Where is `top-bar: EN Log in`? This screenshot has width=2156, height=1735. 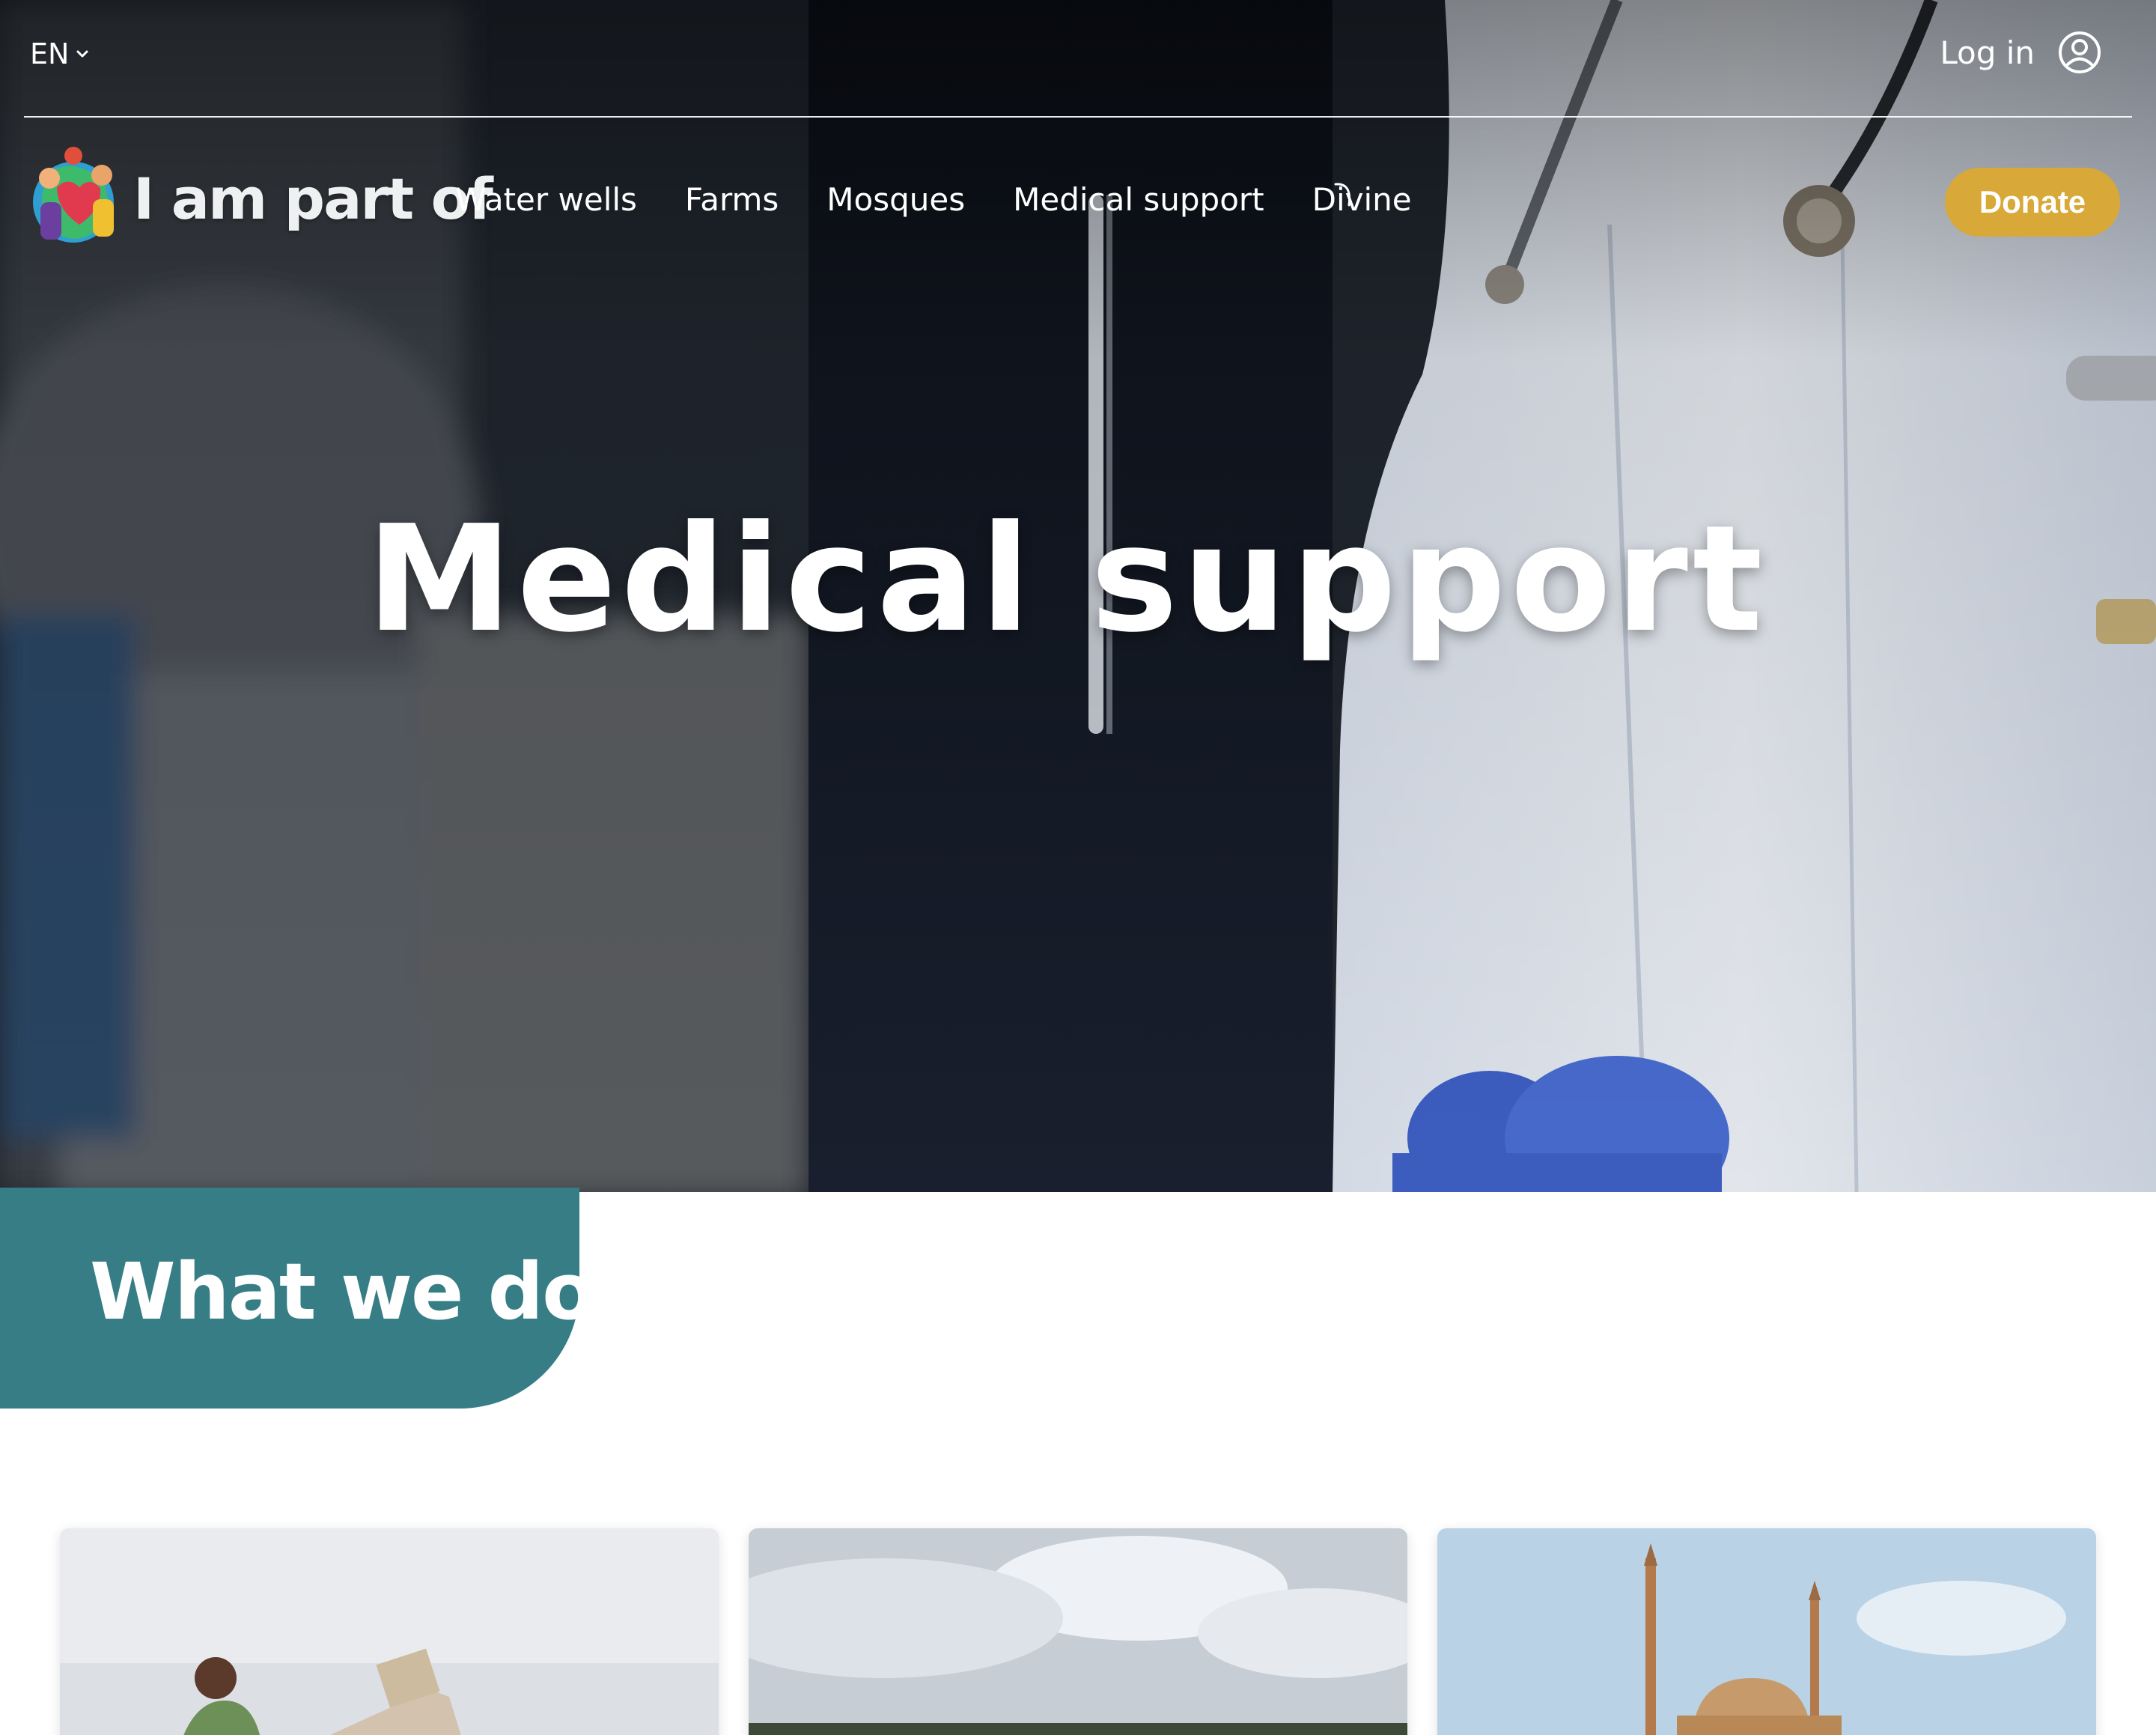 top-bar: EN Log in is located at coordinates (1078, 59).